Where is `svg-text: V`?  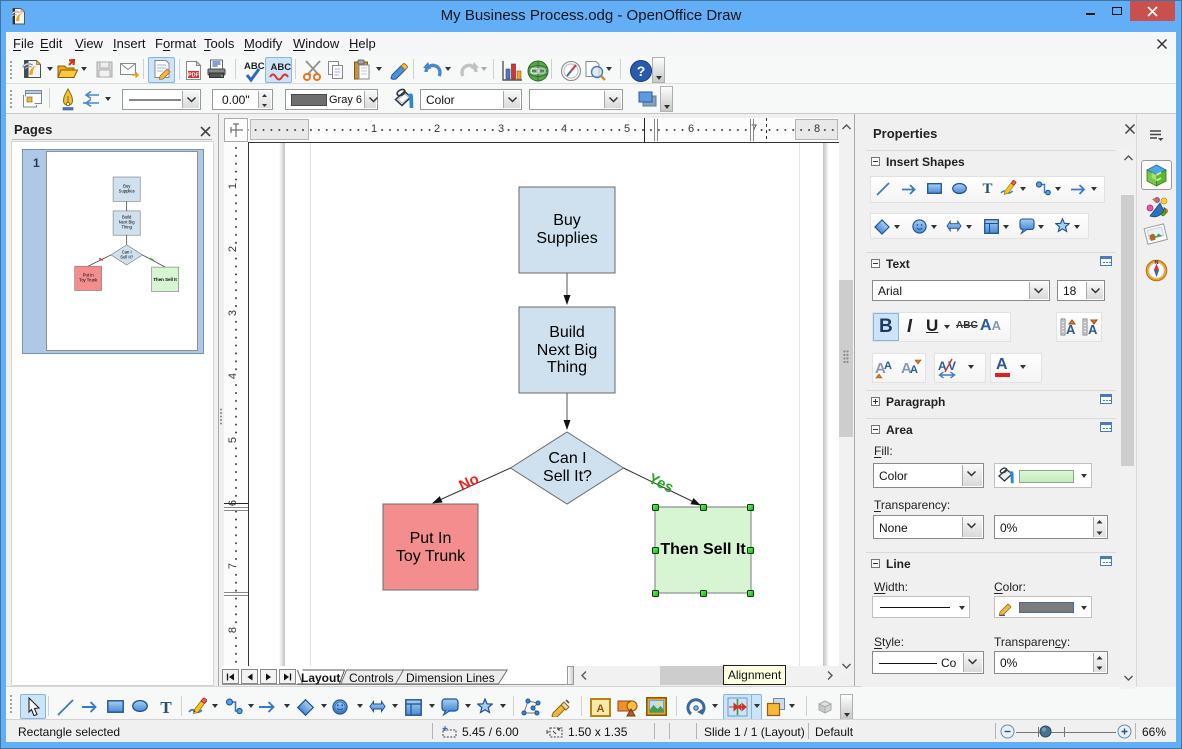
svg-text: V is located at coordinates (952, 366).